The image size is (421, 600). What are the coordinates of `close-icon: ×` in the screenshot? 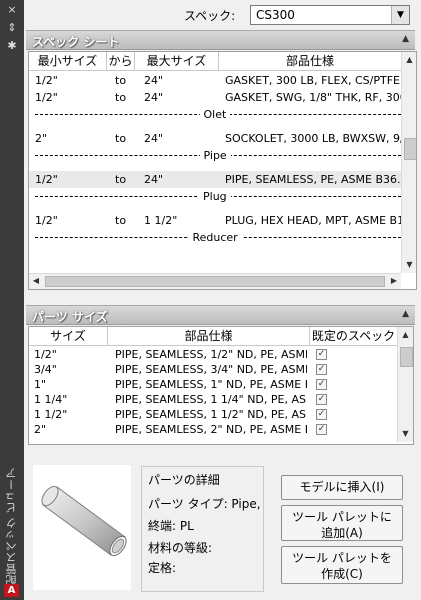 It's located at (12, 10).